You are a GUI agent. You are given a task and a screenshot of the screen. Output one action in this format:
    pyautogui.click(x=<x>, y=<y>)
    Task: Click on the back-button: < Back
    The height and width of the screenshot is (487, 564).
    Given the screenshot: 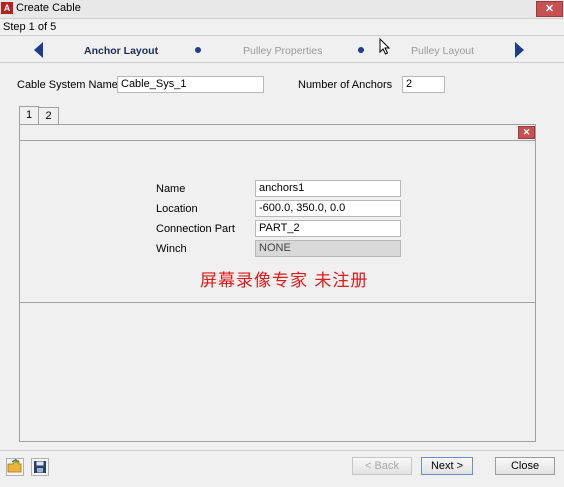 What is the action you would take?
    pyautogui.click(x=382, y=466)
    